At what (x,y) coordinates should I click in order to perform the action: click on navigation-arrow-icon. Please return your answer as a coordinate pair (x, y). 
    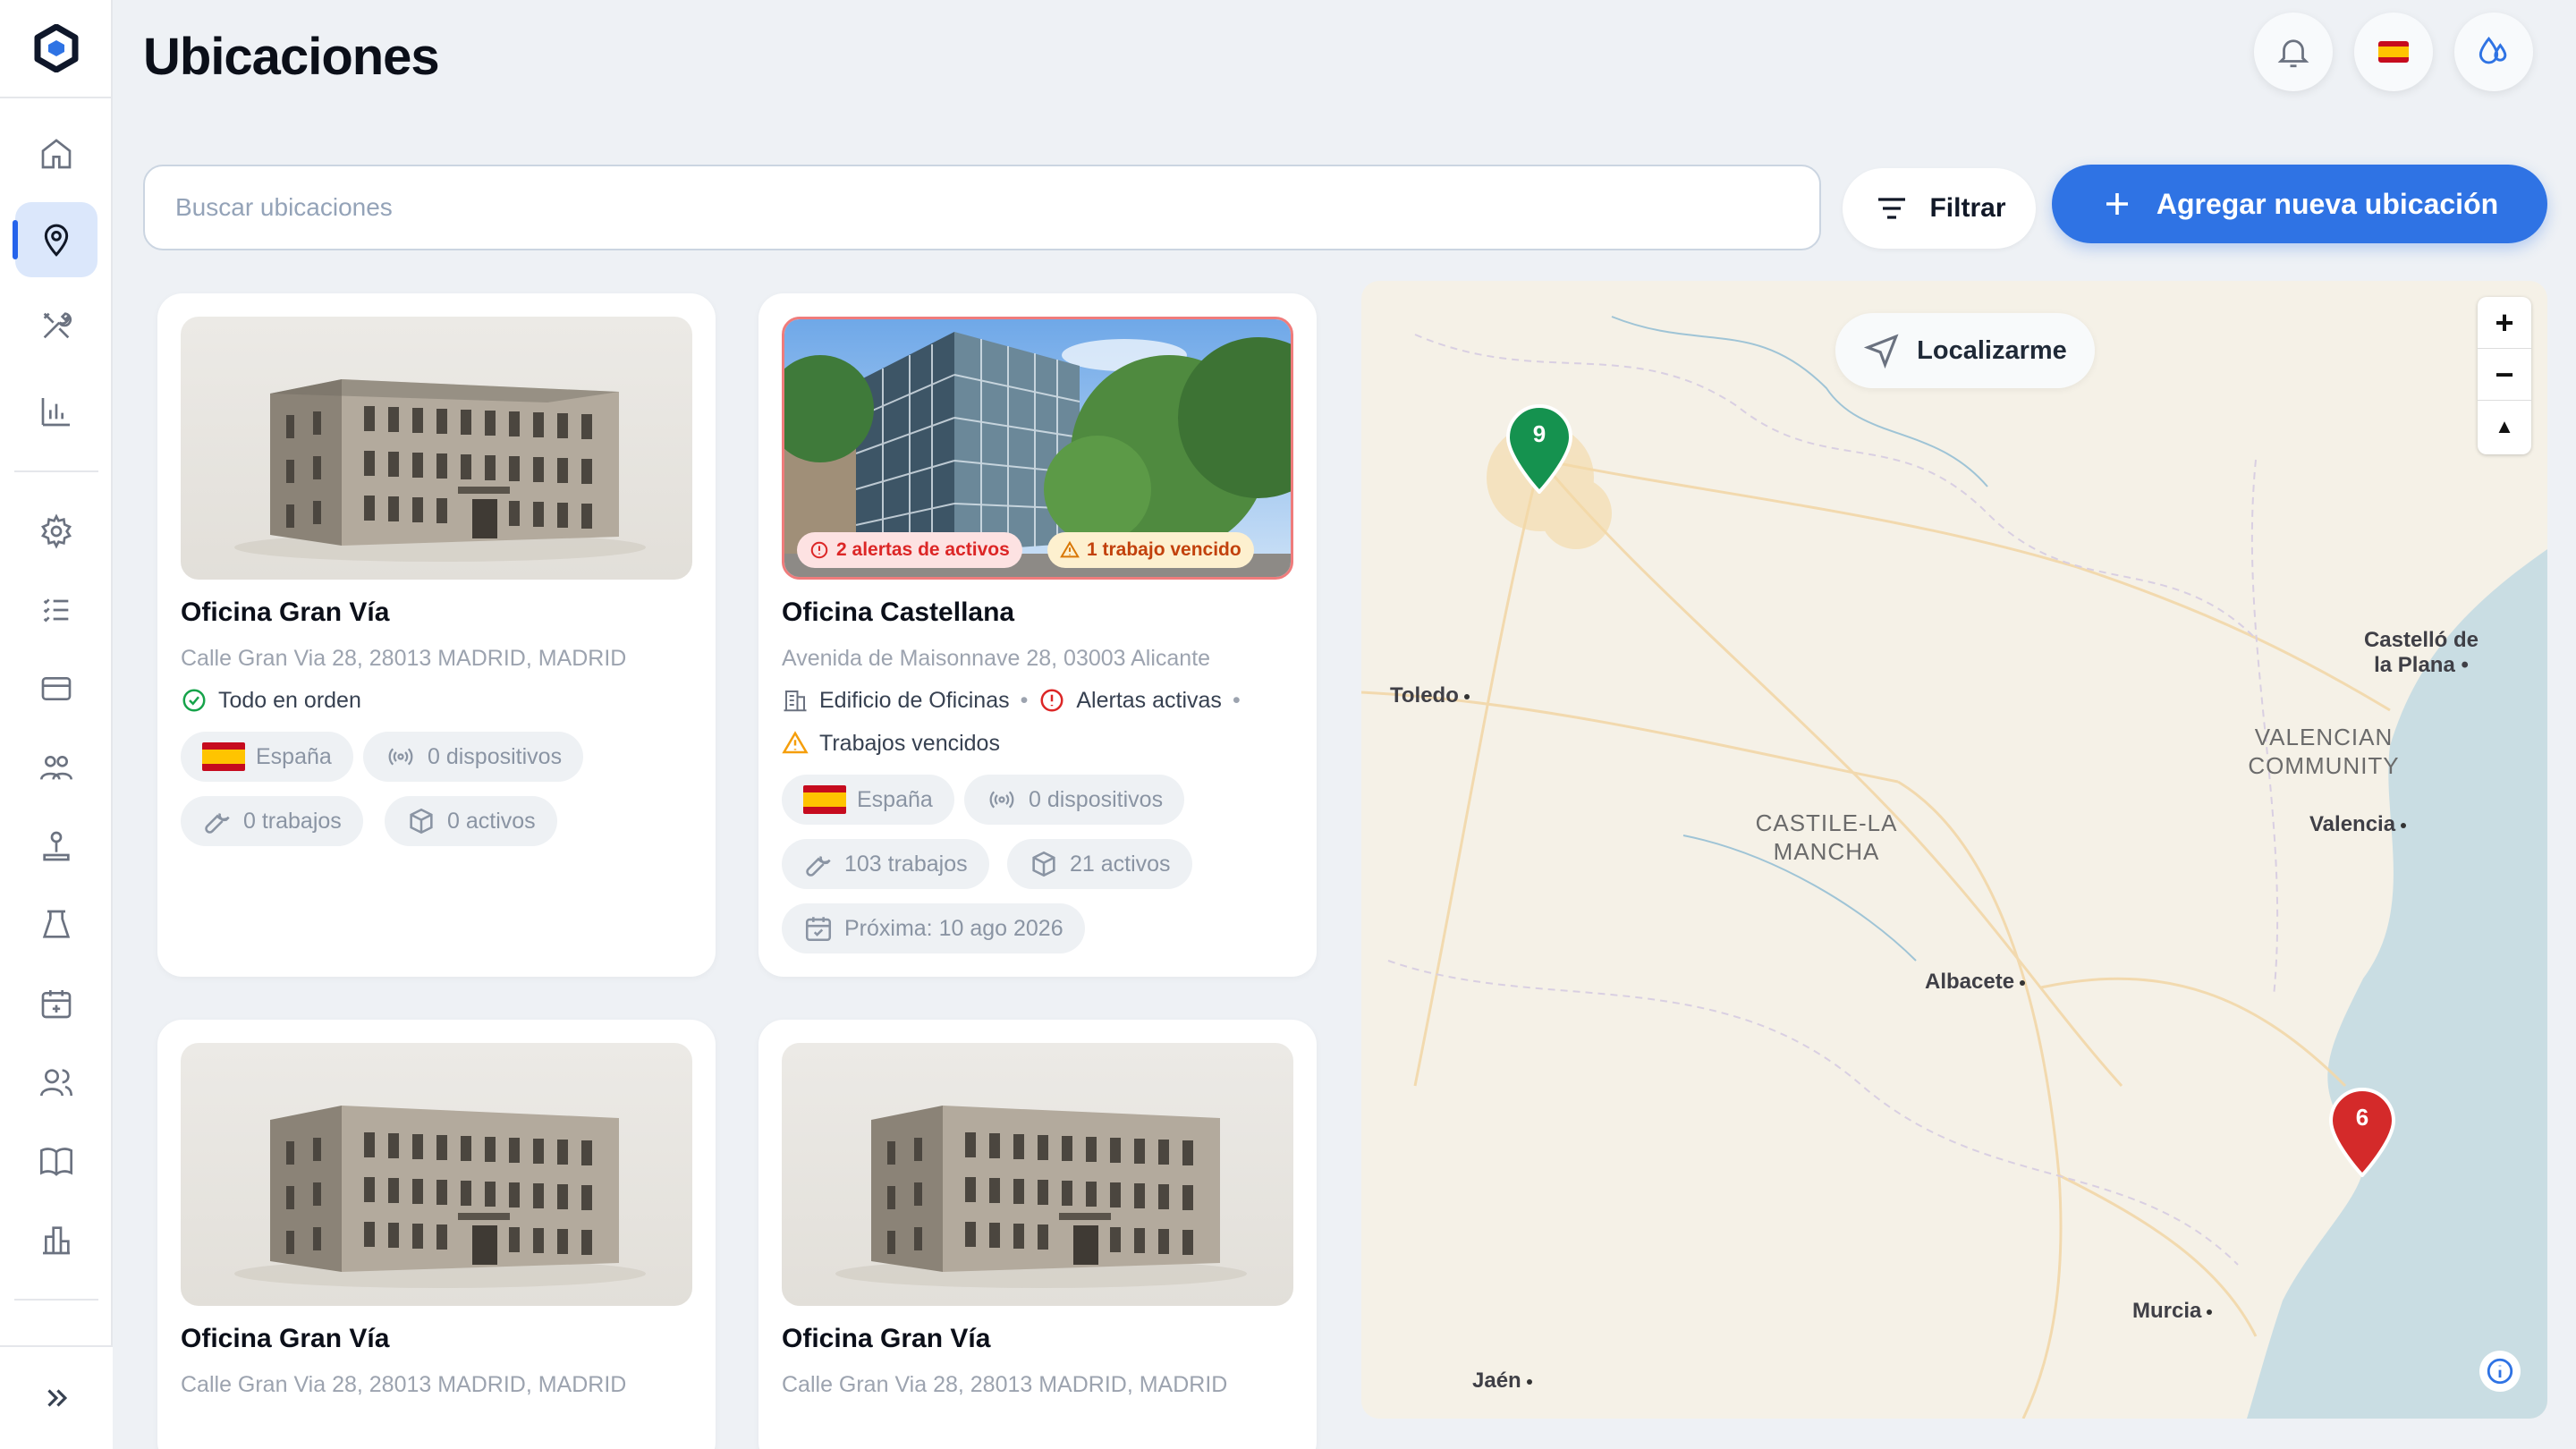
    Looking at the image, I should click on (1881, 351).